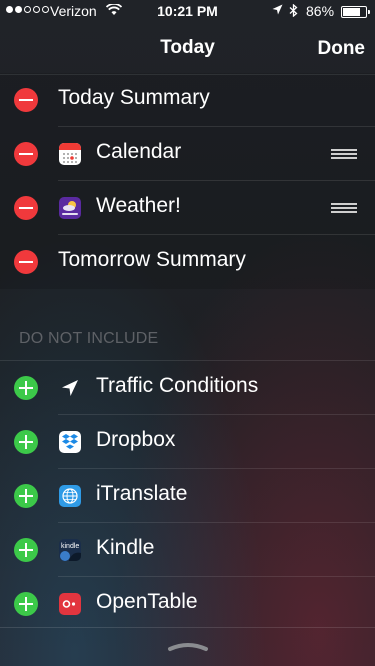 This screenshot has width=375, height=666. What do you see at coordinates (70, 496) in the screenshot?
I see `globe-icon` at bounding box center [70, 496].